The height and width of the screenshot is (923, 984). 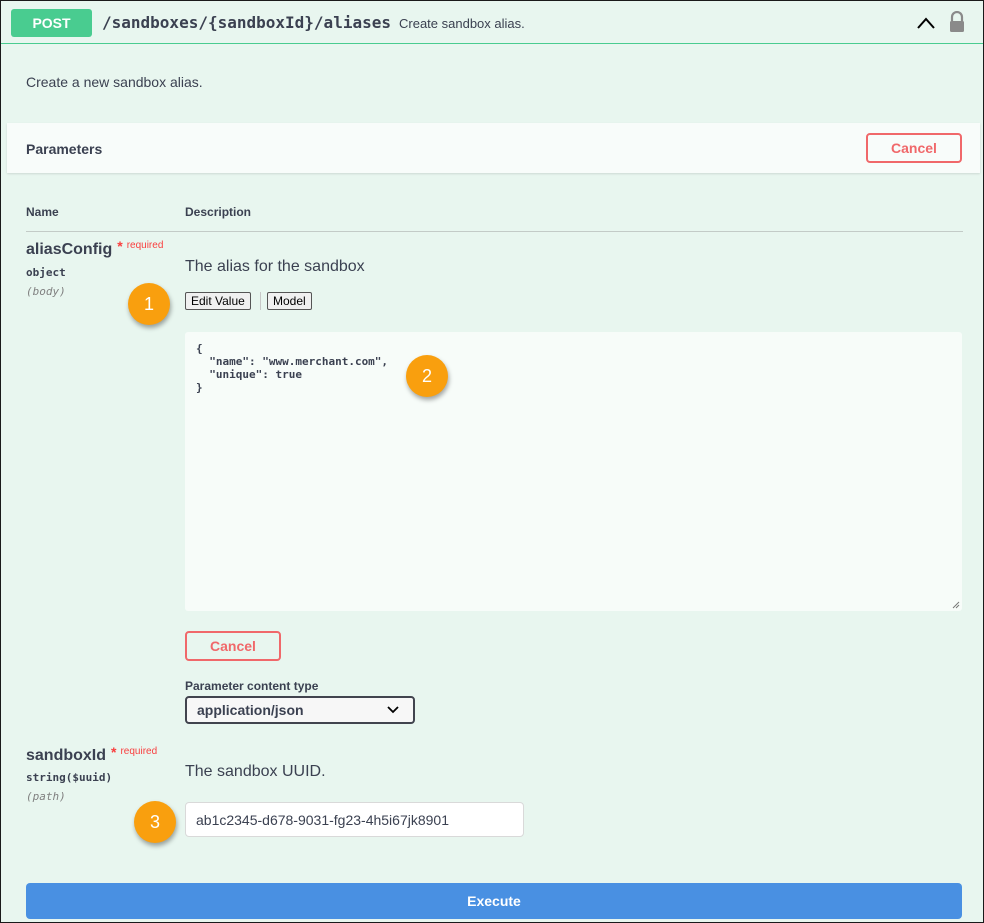 What do you see at coordinates (69, 249) in the screenshot?
I see `param-name-text: aliasConfig` at bounding box center [69, 249].